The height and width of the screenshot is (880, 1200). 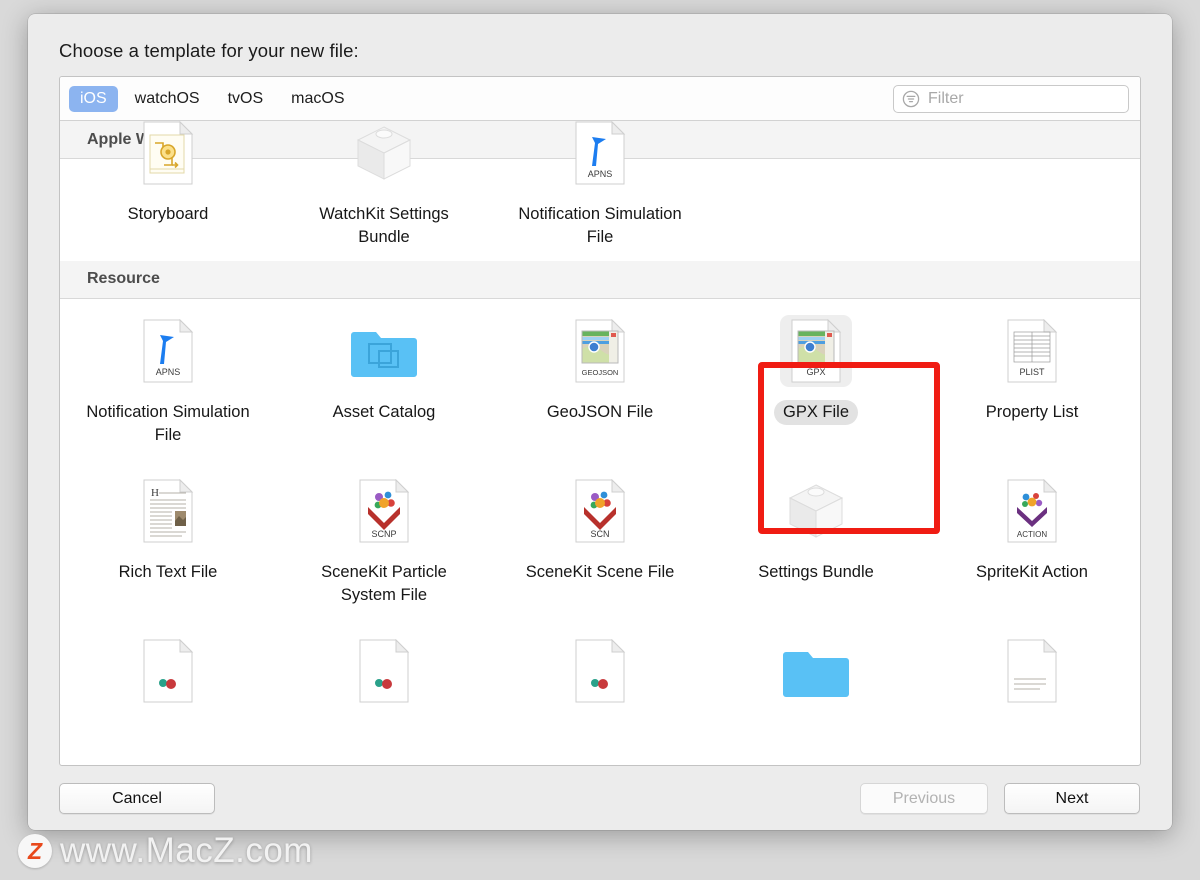 I want to click on gpx-doc-icon: GPX, so click(x=816, y=350).